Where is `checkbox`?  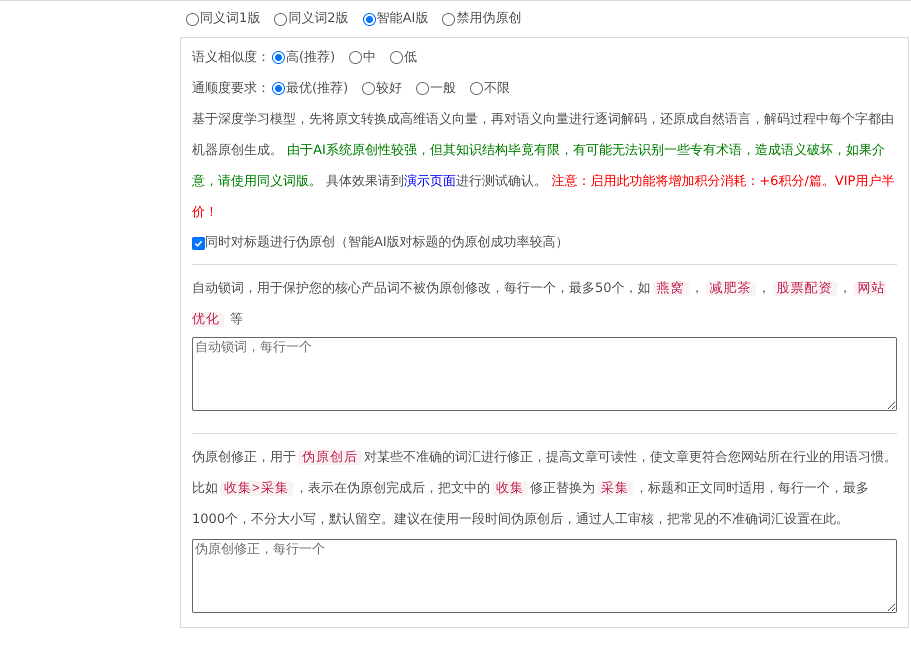
checkbox is located at coordinates (198, 243).